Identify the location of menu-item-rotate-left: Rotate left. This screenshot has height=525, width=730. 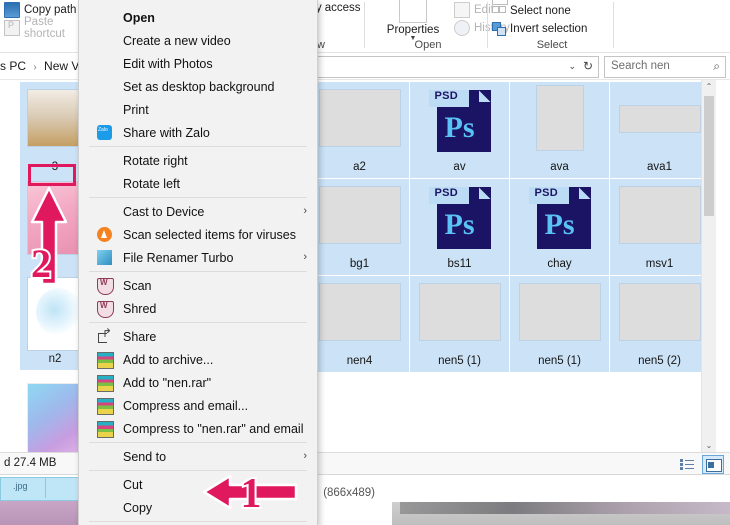
(198, 183).